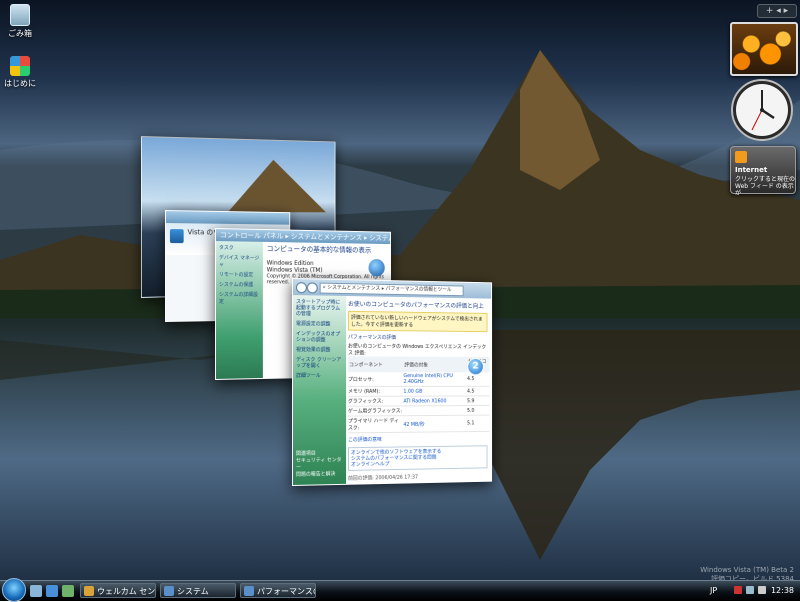 The width and height of the screenshot is (800, 602). What do you see at coordinates (376, 364) in the screenshot?
I see `table-header: コンポーネント` at bounding box center [376, 364].